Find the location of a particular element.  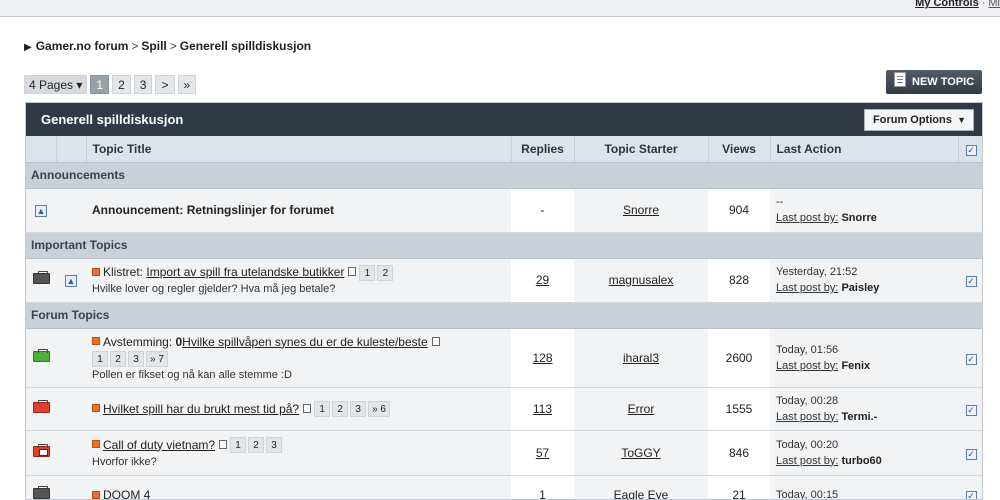

section-label: Forum Topics is located at coordinates (504, 315).